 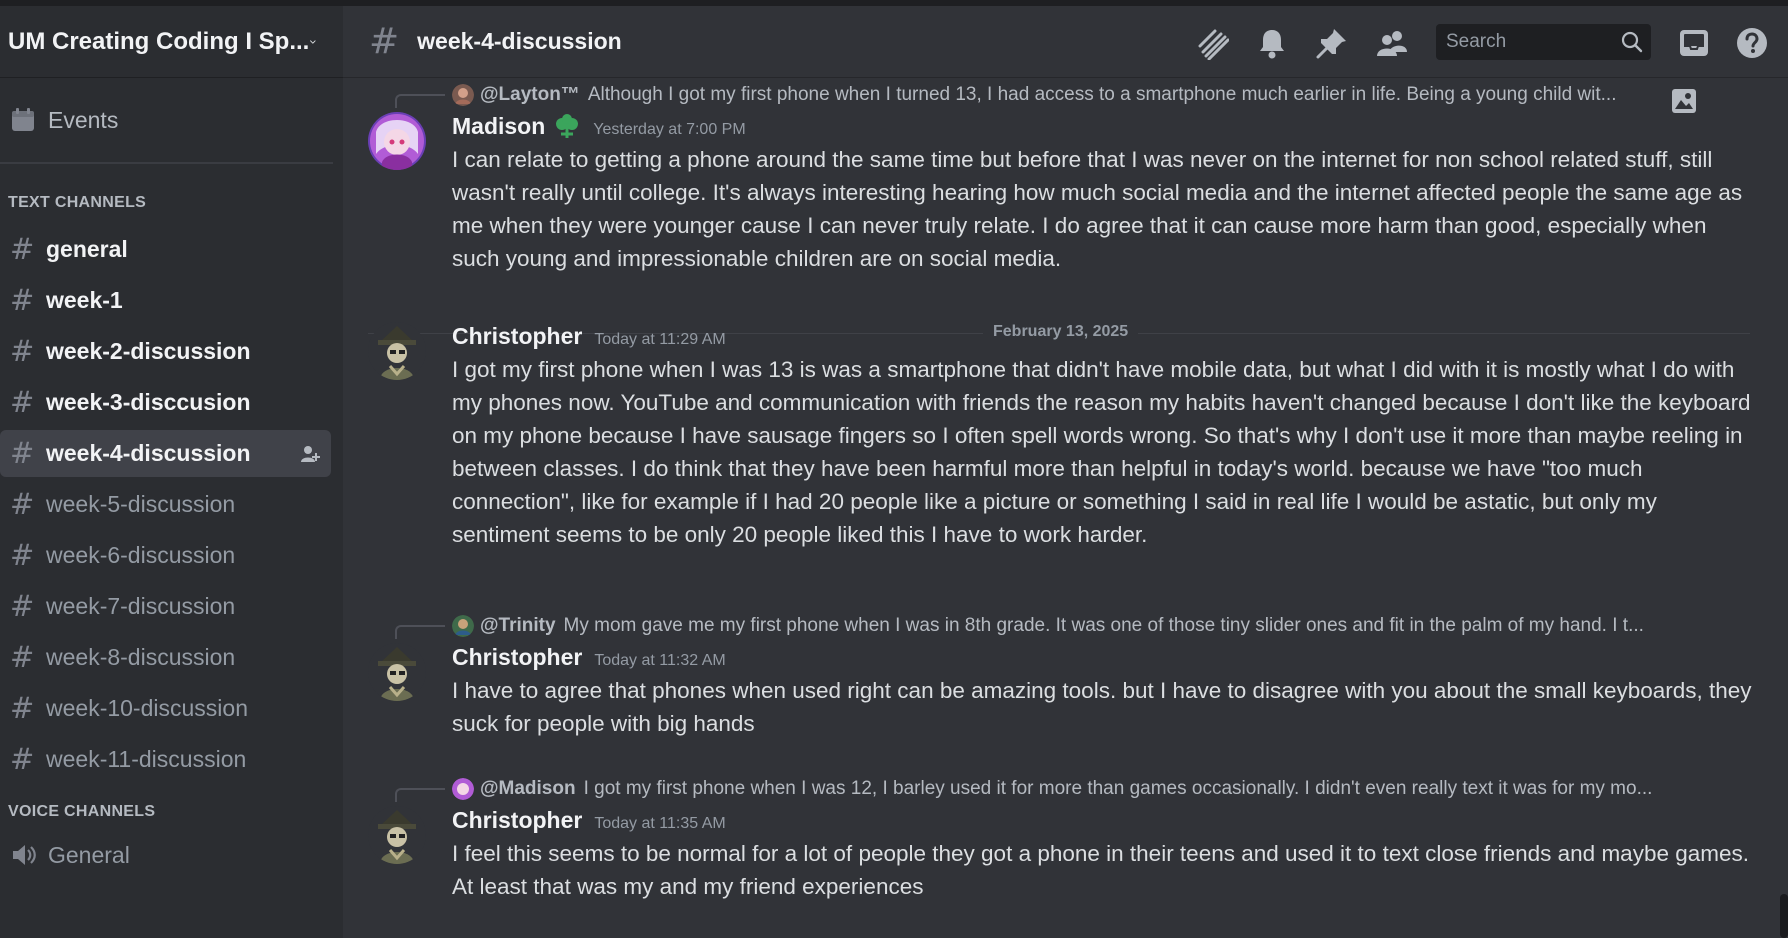 I want to click on channel-name: week-10-discussion, so click(x=147, y=708).